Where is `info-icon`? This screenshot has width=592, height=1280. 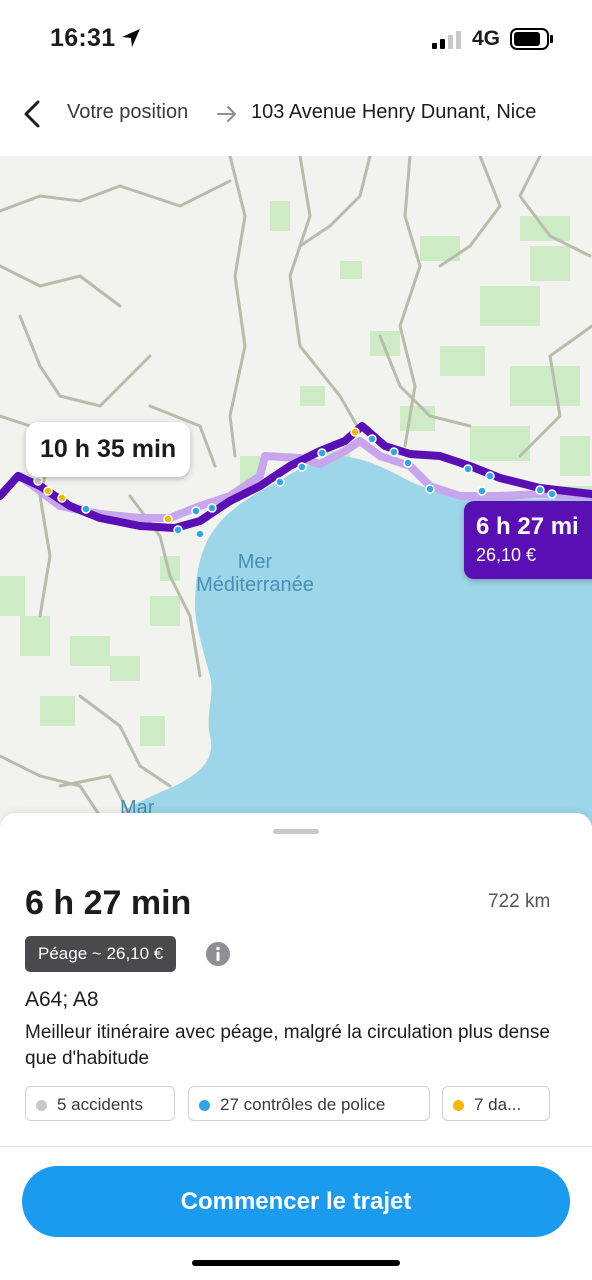
info-icon is located at coordinates (218, 954).